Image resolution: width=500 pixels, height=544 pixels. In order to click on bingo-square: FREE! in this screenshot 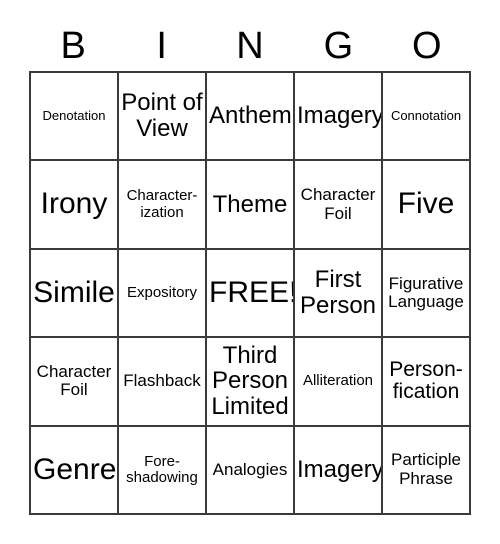, I will do `click(251, 294)`.